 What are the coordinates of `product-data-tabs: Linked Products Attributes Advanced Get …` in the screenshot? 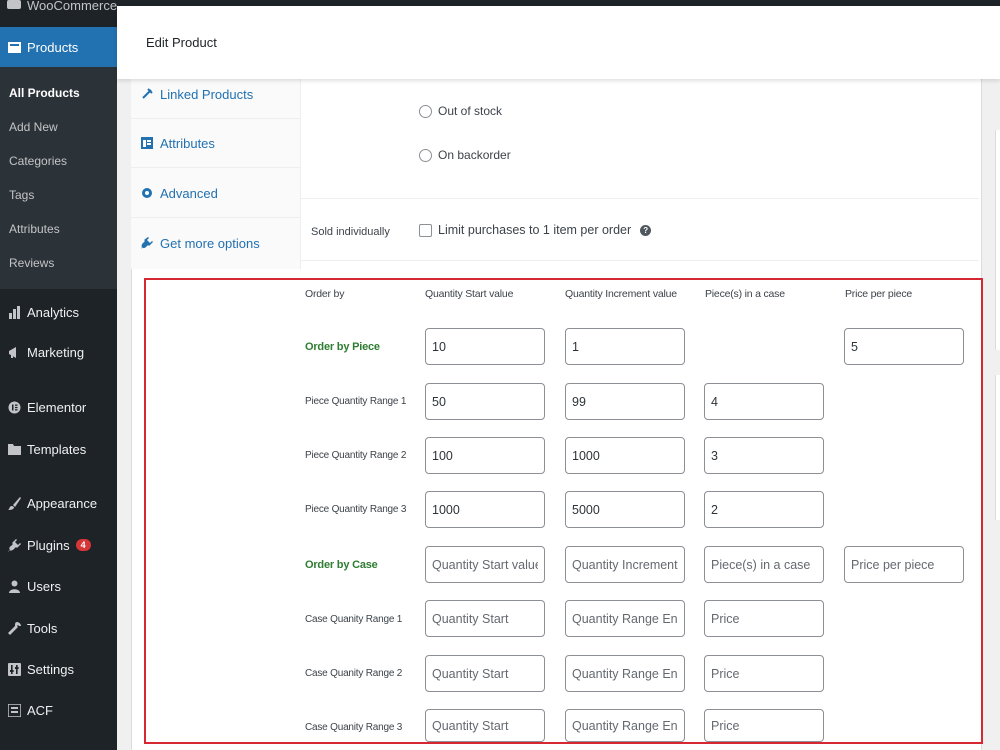 It's located at (216, 174).